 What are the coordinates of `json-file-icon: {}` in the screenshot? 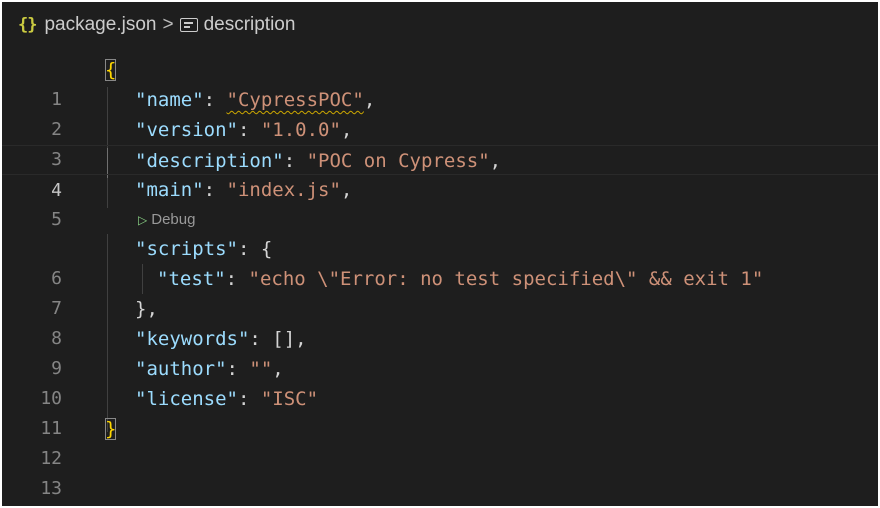 It's located at (28, 25).